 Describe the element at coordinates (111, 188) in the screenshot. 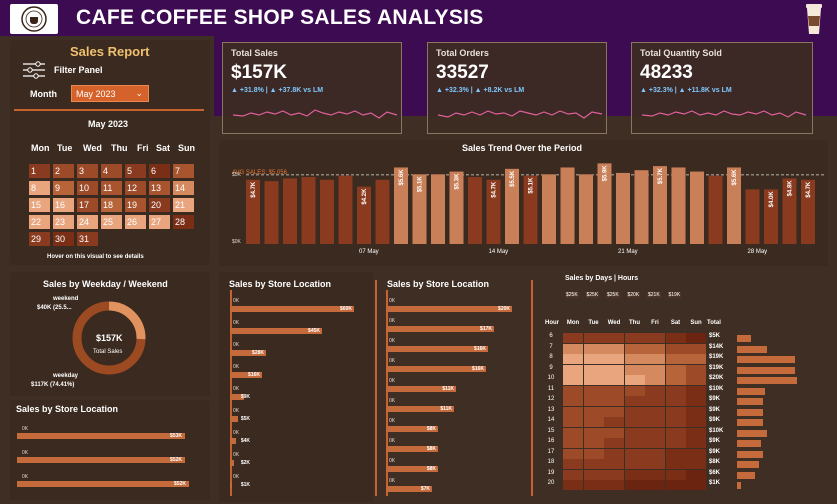

I see `calendar-day: 11` at that location.